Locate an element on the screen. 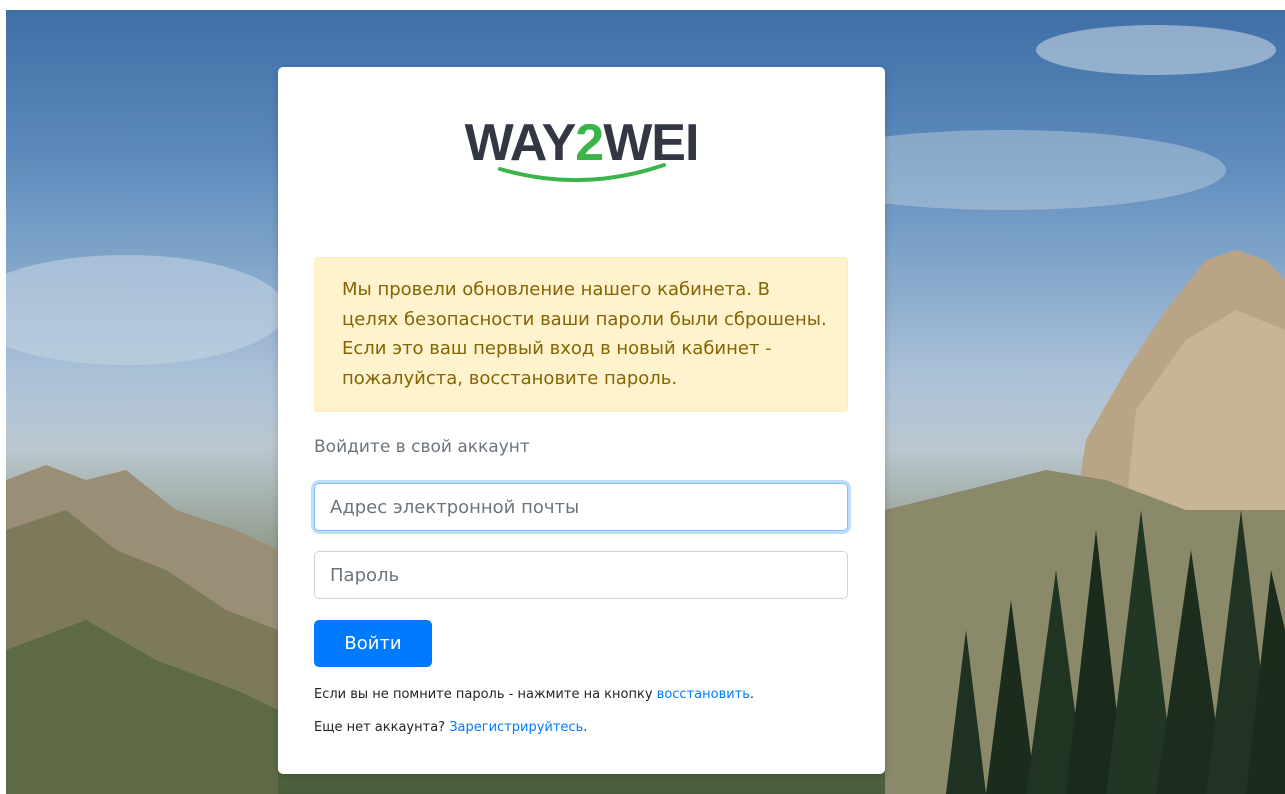 Image resolution: width=1285 pixels, height=794 pixels. register-link: Зарегистрируйтесь is located at coordinates (516, 727).